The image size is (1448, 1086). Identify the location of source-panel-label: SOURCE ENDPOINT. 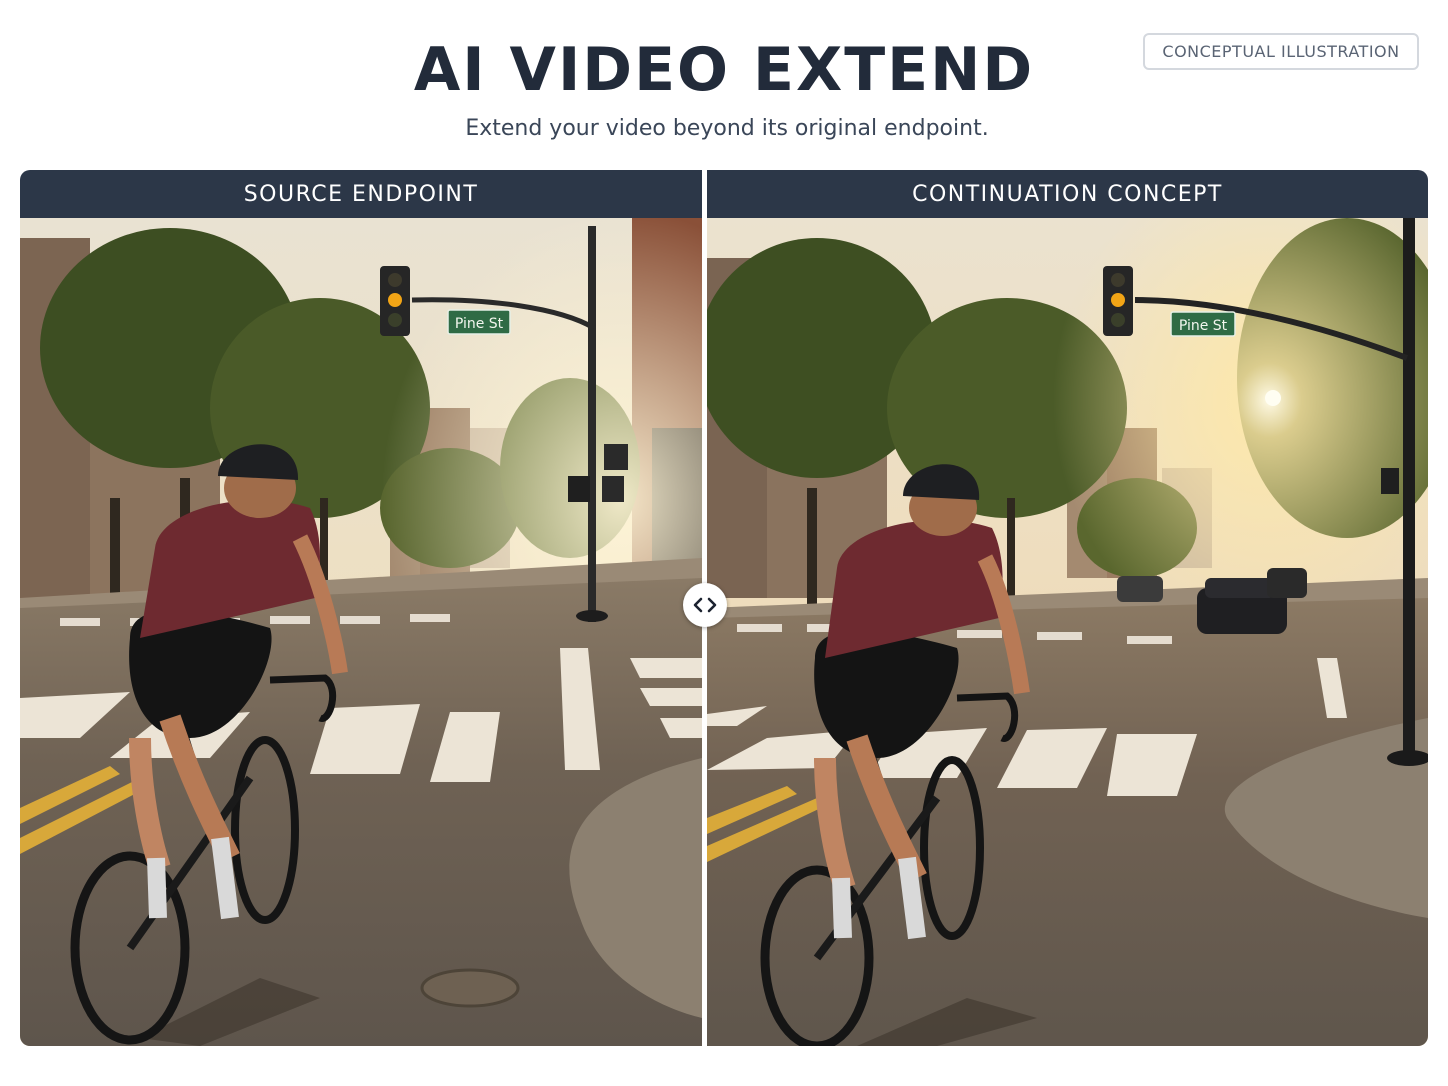
(361, 194).